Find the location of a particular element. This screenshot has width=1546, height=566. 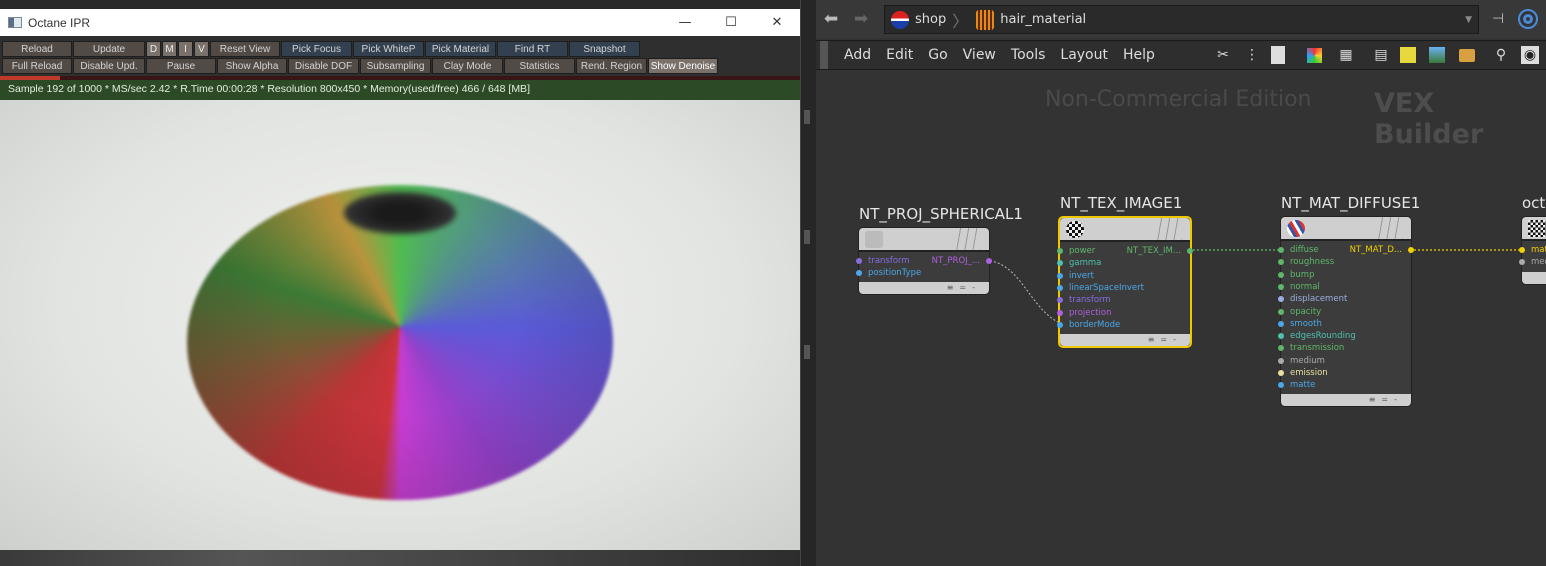

show-alpha-button: Show Alpha is located at coordinates (252, 66).